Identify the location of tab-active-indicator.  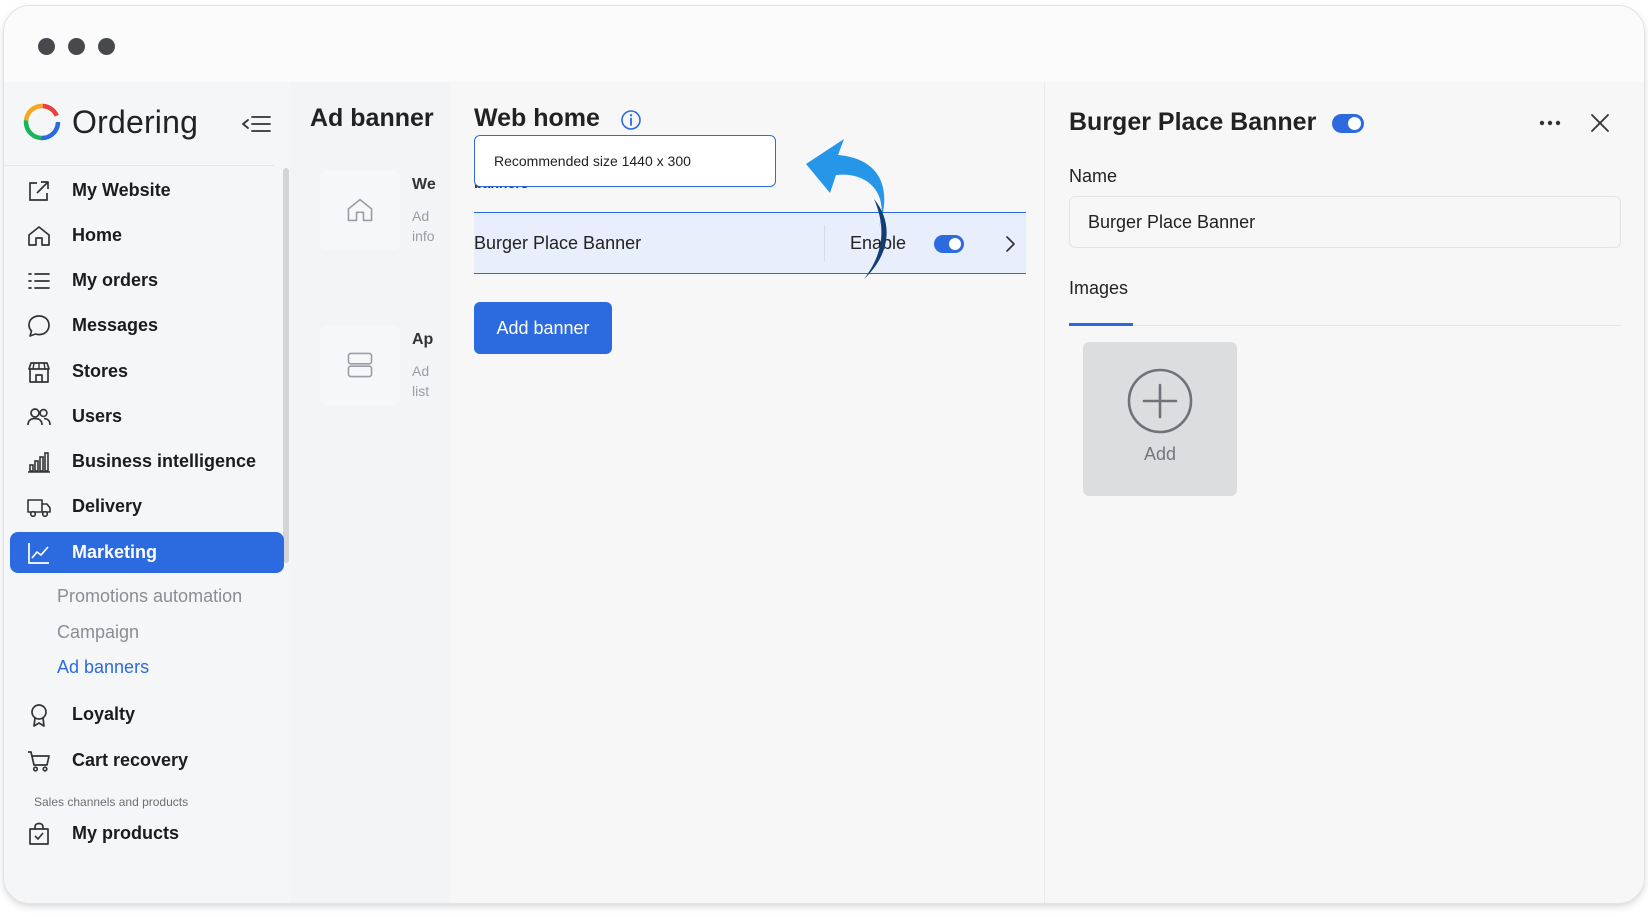
(1101, 324).